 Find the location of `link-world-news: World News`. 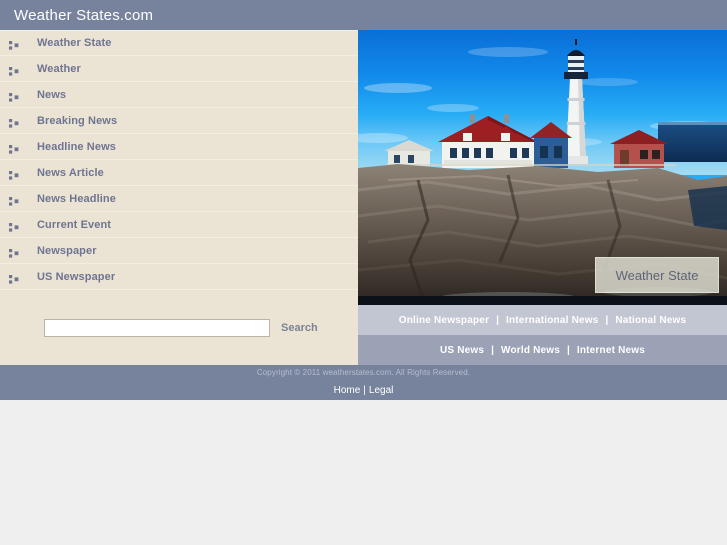

link-world-news: World News is located at coordinates (530, 350).